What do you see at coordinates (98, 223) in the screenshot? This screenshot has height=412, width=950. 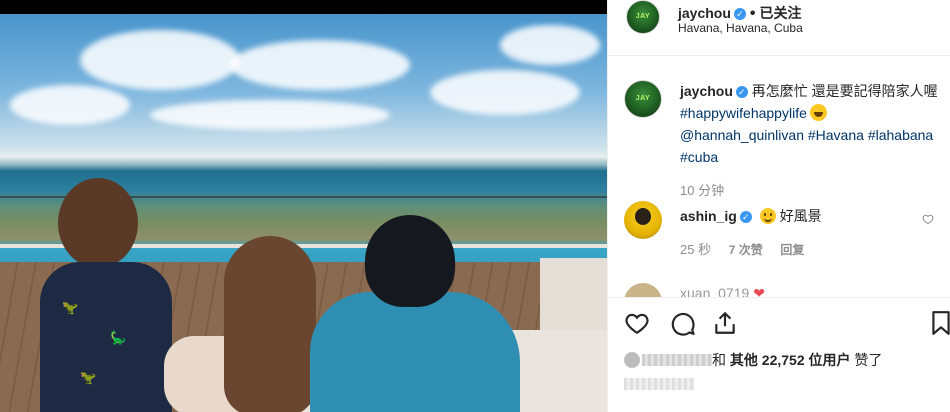 I see `child-head` at bounding box center [98, 223].